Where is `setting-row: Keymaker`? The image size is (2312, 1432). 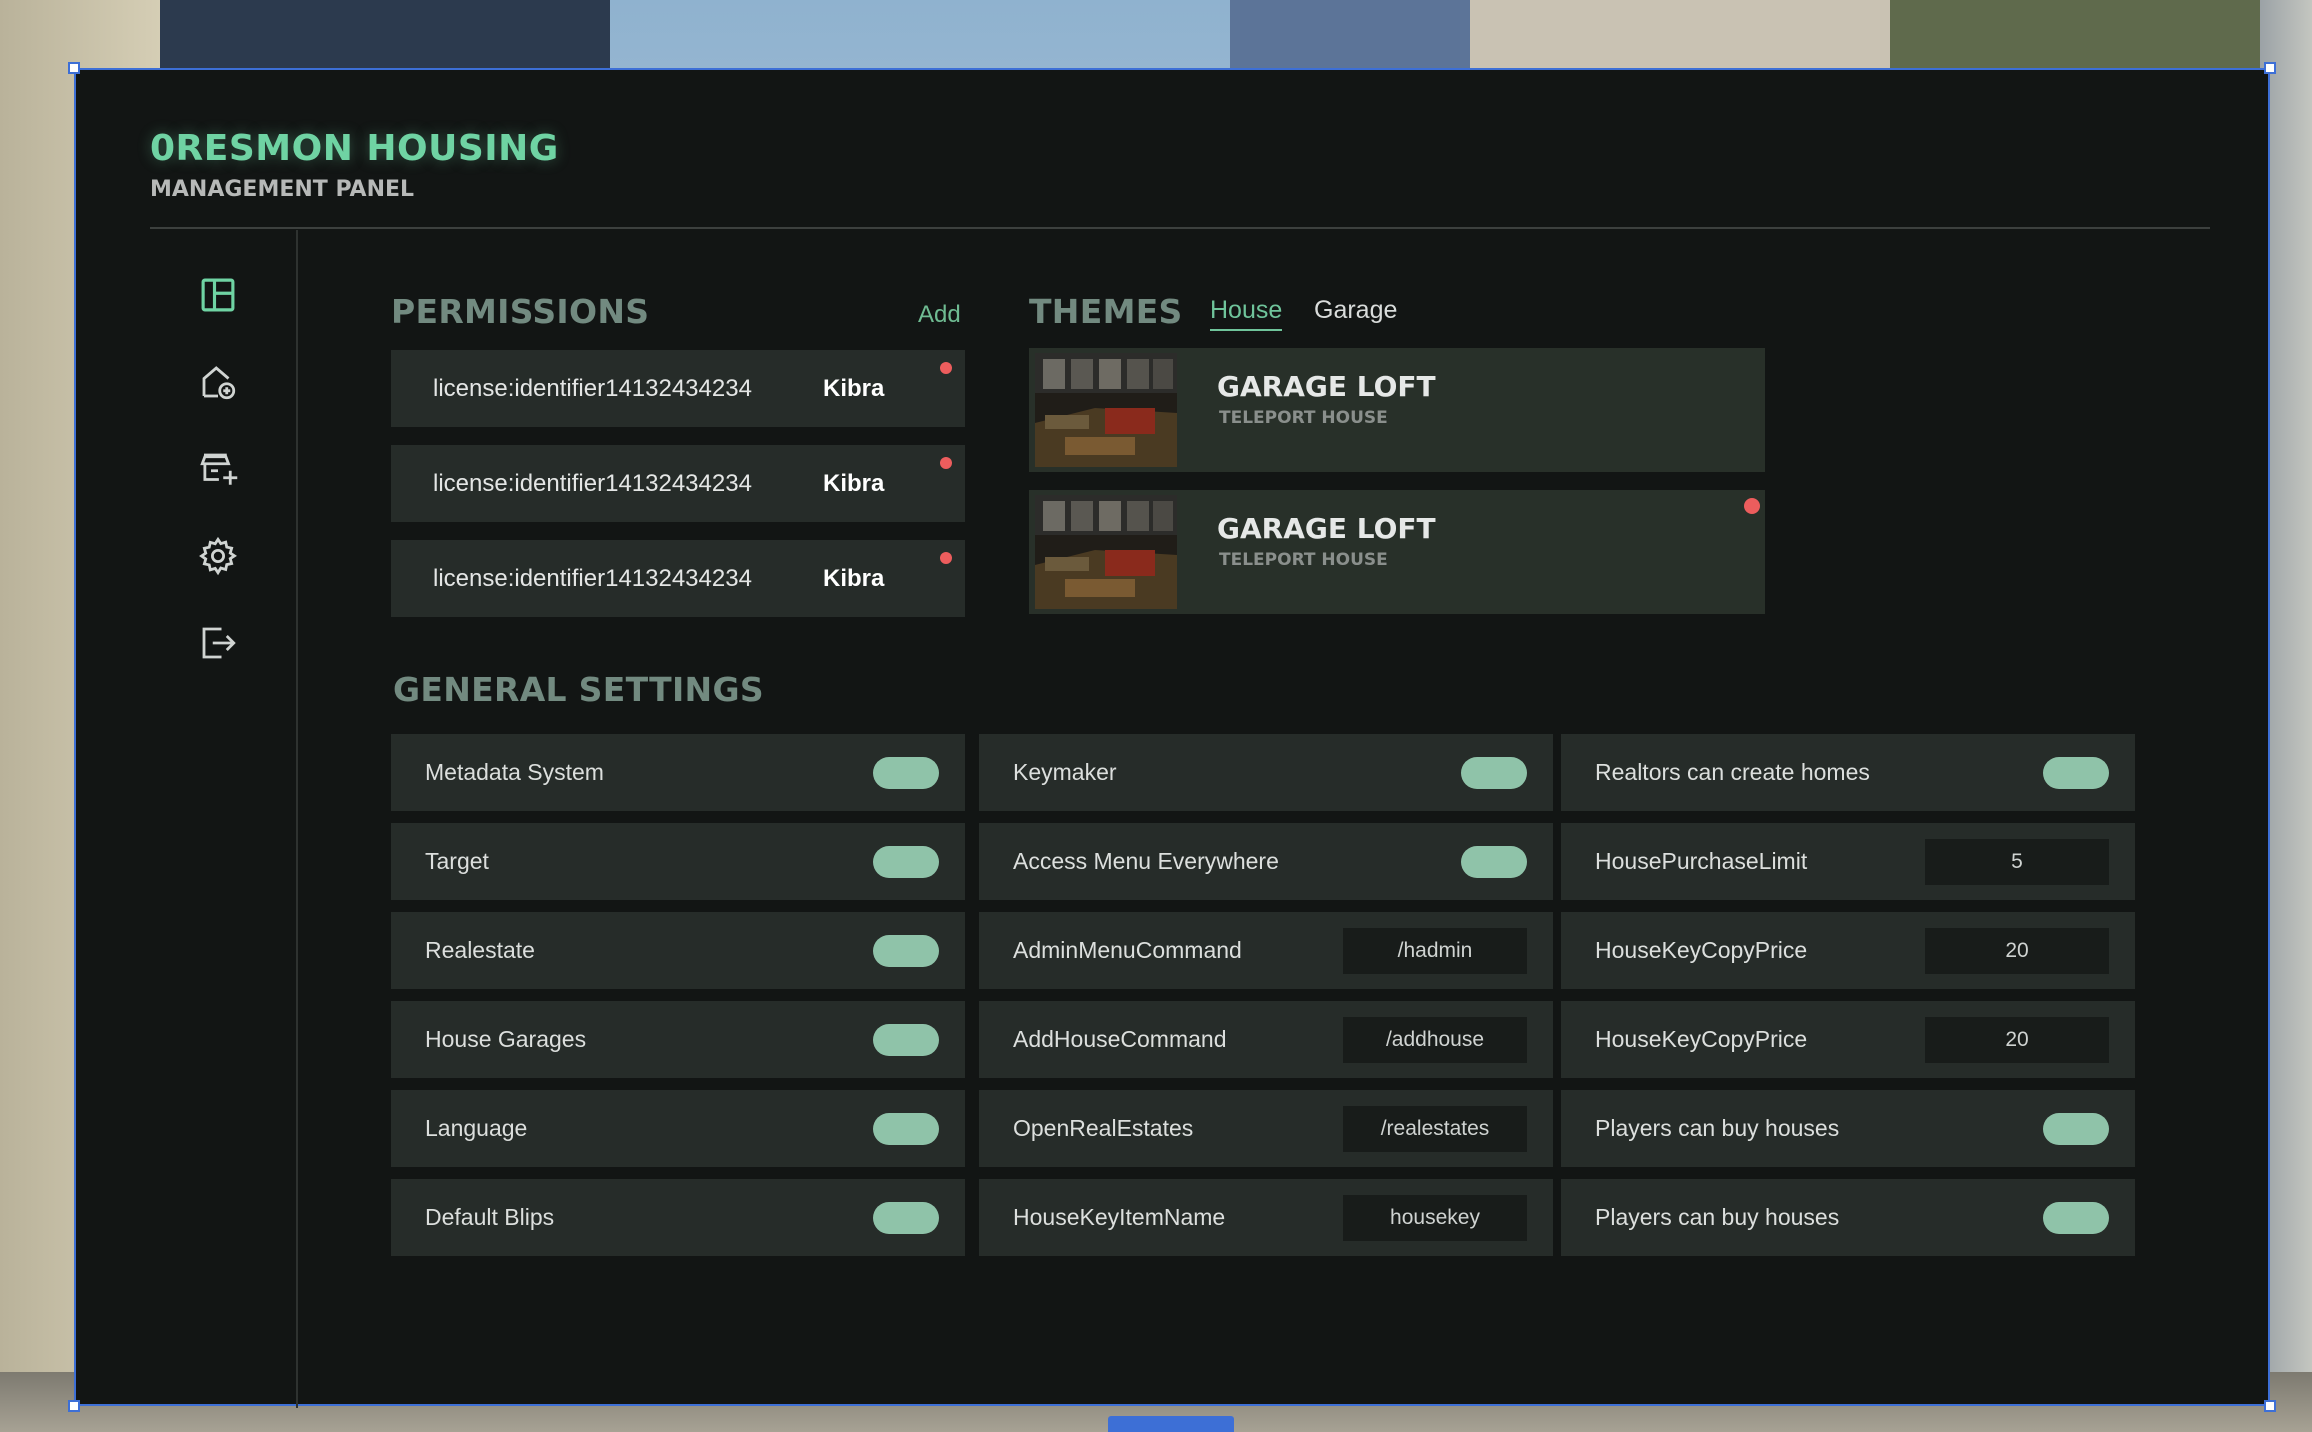 setting-row: Keymaker is located at coordinates (1266, 772).